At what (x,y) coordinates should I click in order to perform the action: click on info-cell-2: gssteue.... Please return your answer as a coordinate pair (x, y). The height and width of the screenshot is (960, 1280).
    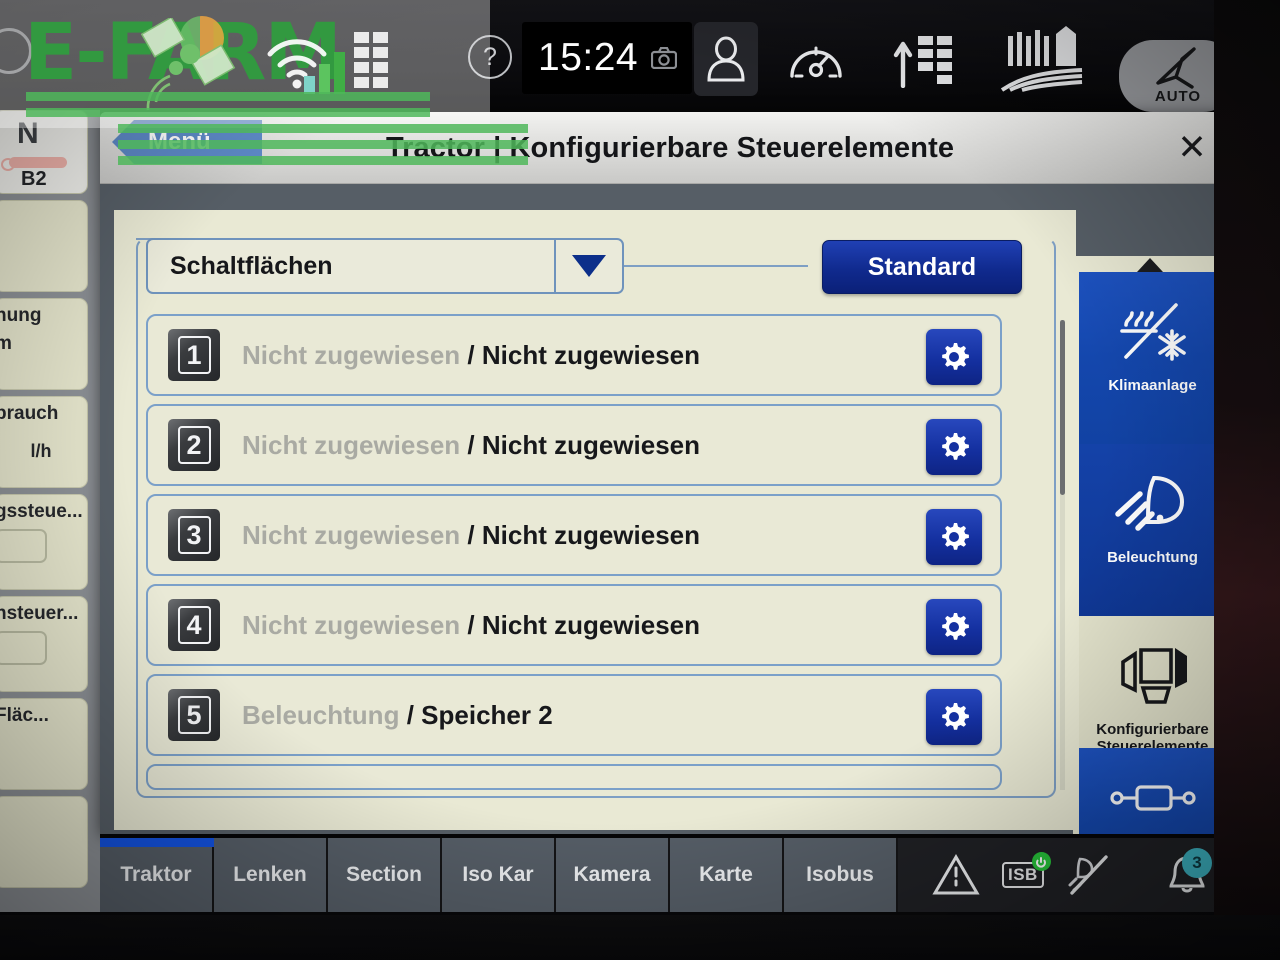
    Looking at the image, I should click on (44, 542).